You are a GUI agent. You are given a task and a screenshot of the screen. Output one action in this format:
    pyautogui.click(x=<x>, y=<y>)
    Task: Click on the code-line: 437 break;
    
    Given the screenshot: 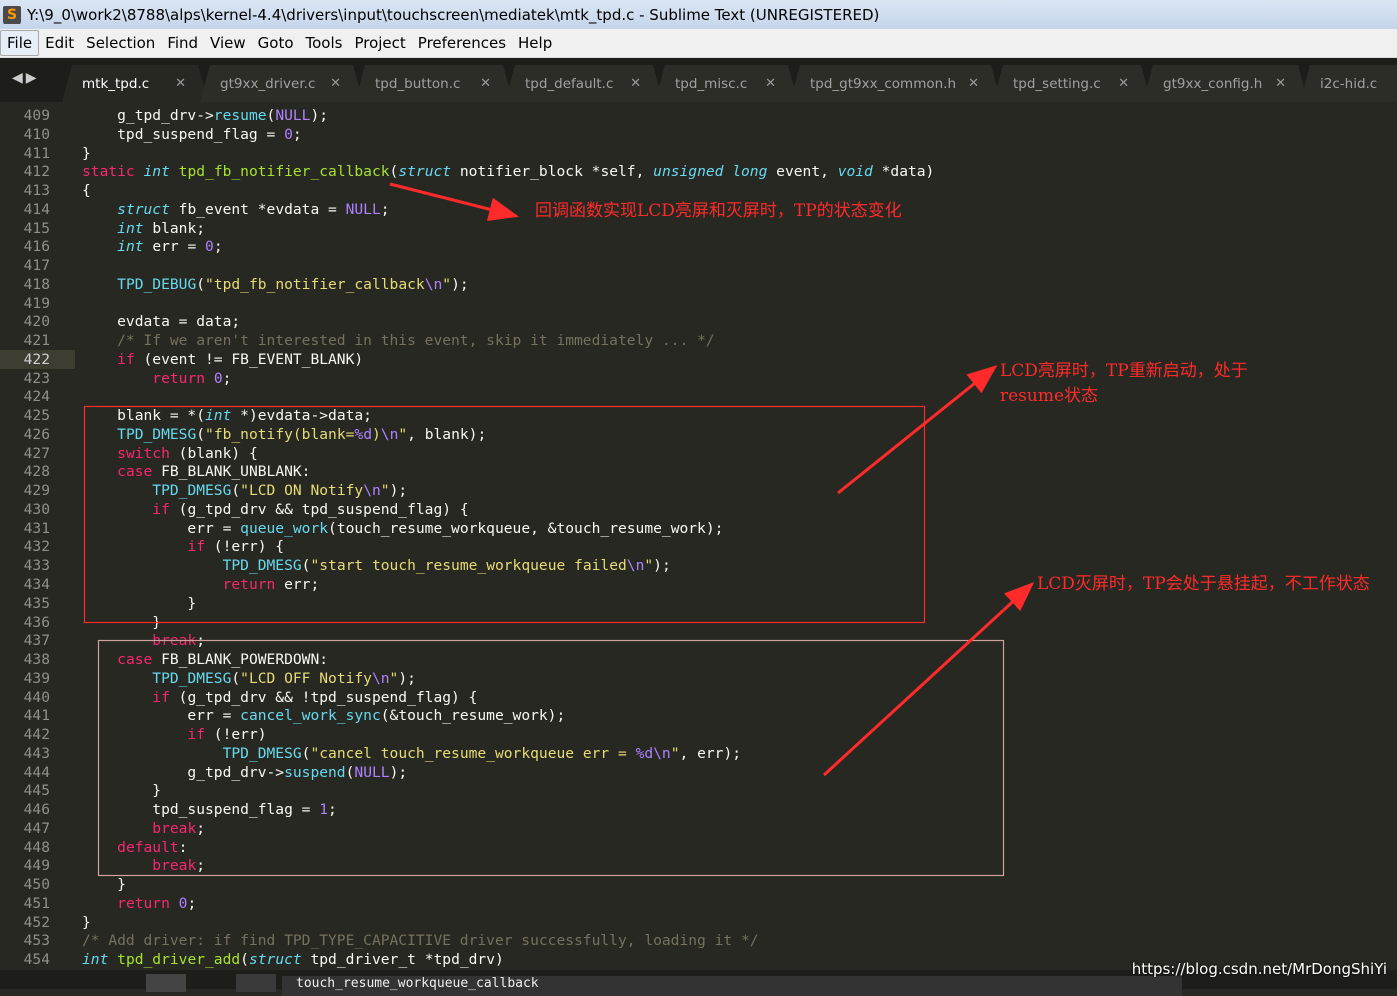 What is the action you would take?
    pyautogui.click(x=698, y=640)
    